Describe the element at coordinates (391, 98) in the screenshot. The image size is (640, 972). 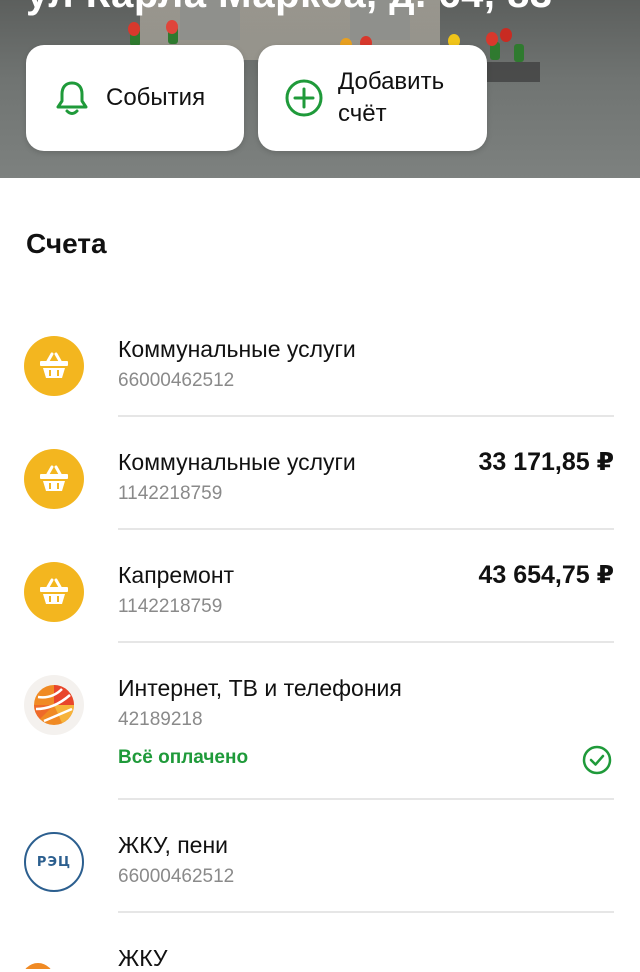
I see `add-account-label: Добавить счёт` at that location.